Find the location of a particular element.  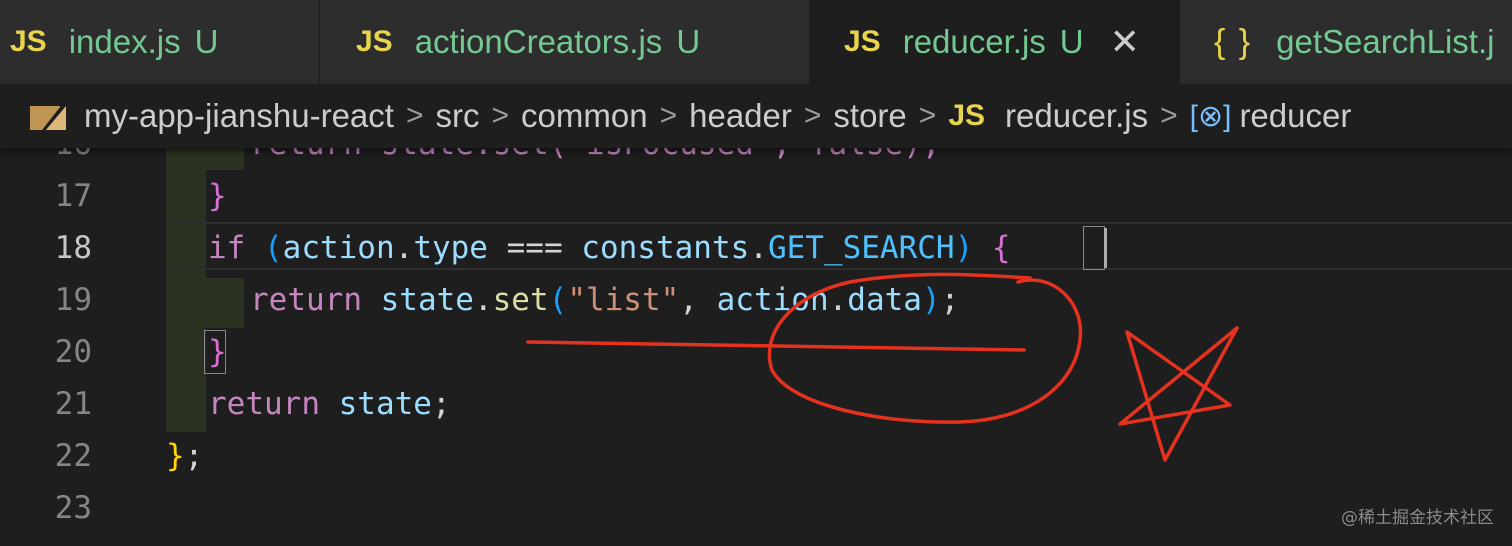

tab-actioncreators-js: JS actionCreators.js U is located at coordinates (565, 42).